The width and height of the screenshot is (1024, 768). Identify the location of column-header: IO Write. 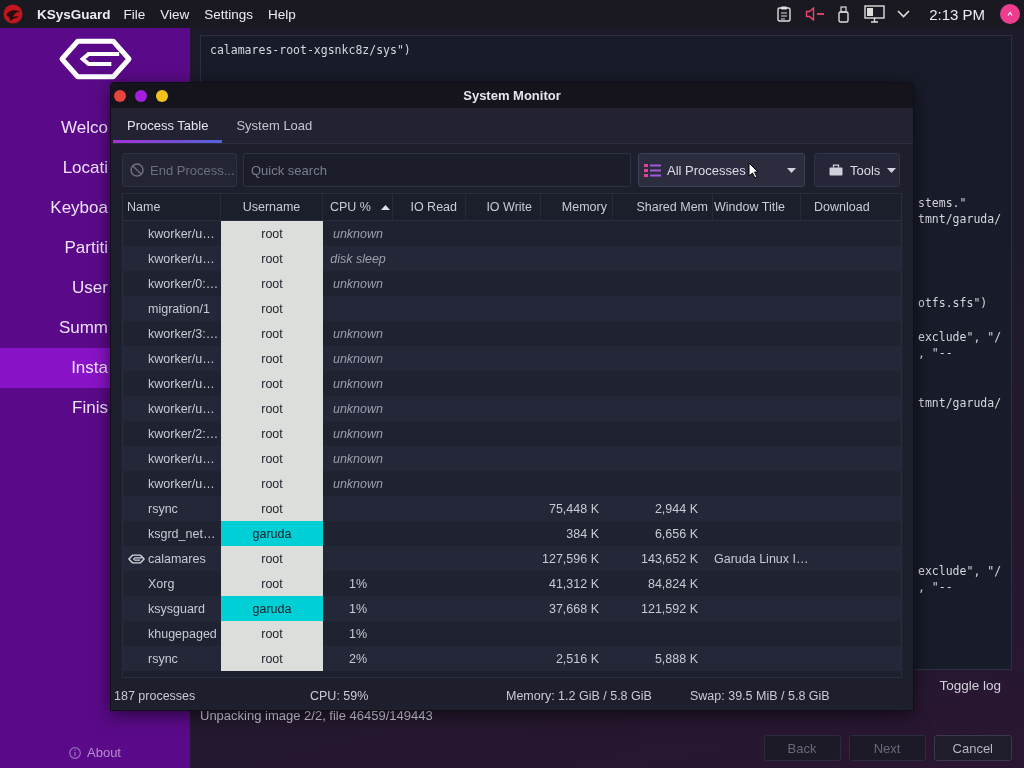
(503, 207).